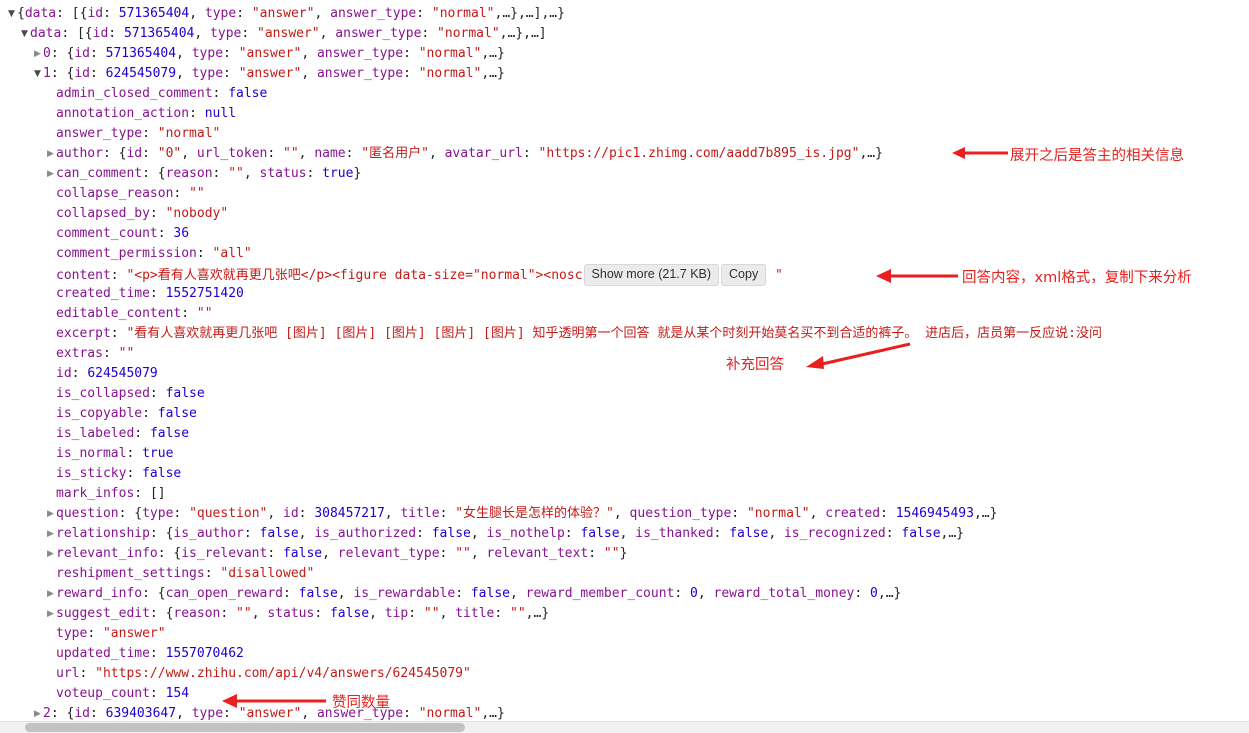  Describe the element at coordinates (651, 275) in the screenshot. I see `show-more-button: Show more (21.7 KB)` at that location.